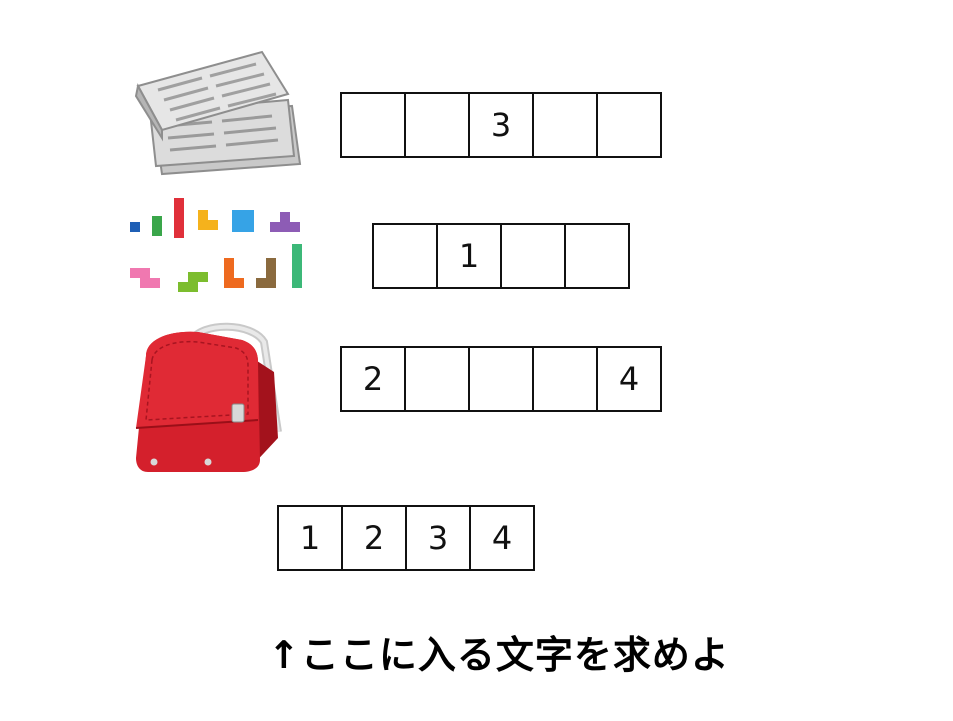 This screenshot has width=953, height=721. I want to click on newspaper-illustration, so click(218, 113).